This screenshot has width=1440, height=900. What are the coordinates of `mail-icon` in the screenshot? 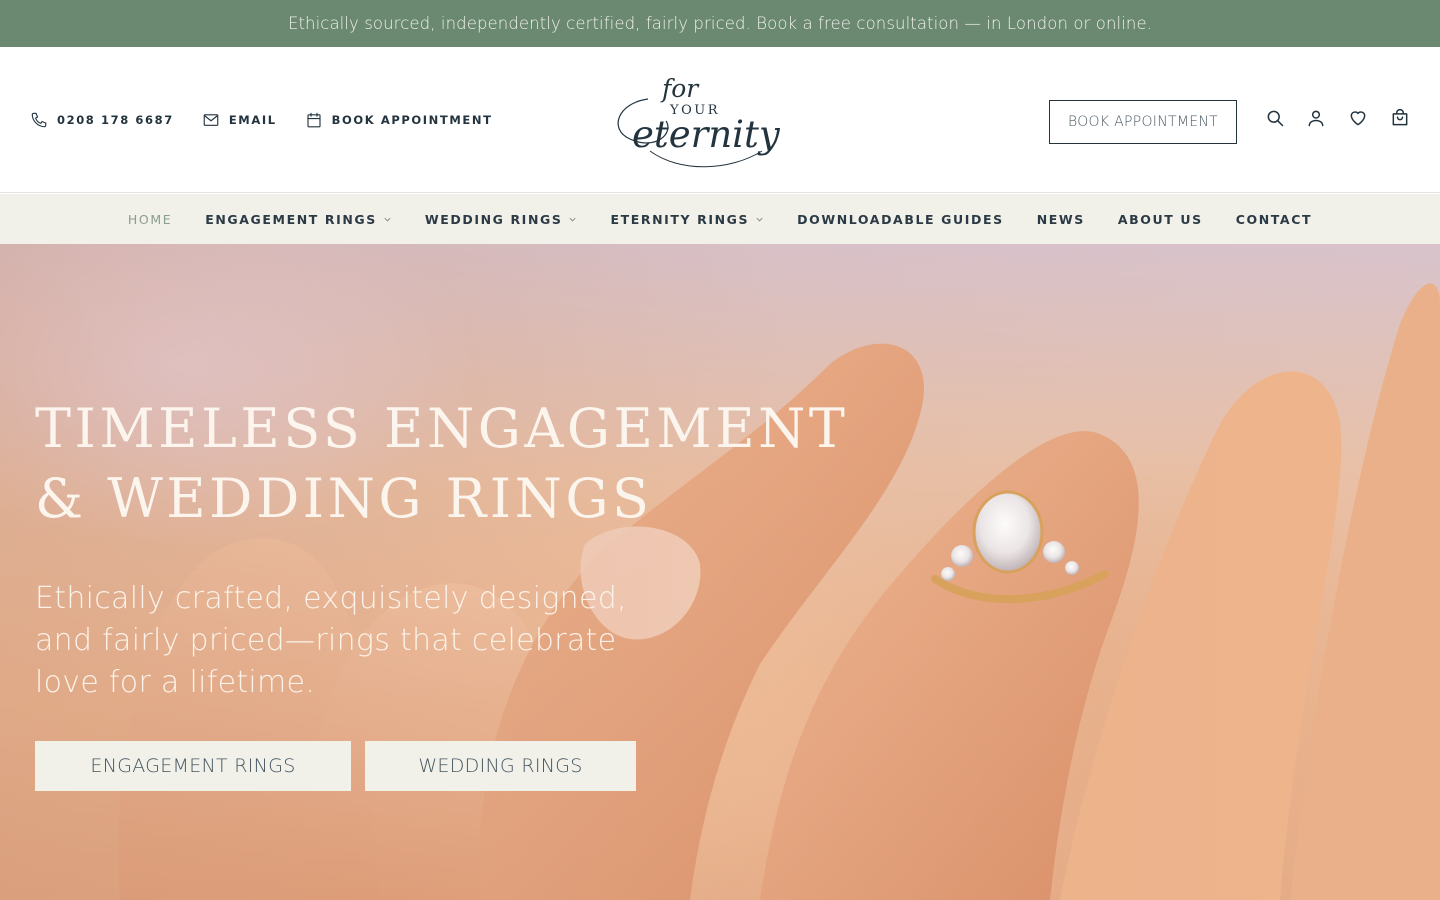 It's located at (211, 120).